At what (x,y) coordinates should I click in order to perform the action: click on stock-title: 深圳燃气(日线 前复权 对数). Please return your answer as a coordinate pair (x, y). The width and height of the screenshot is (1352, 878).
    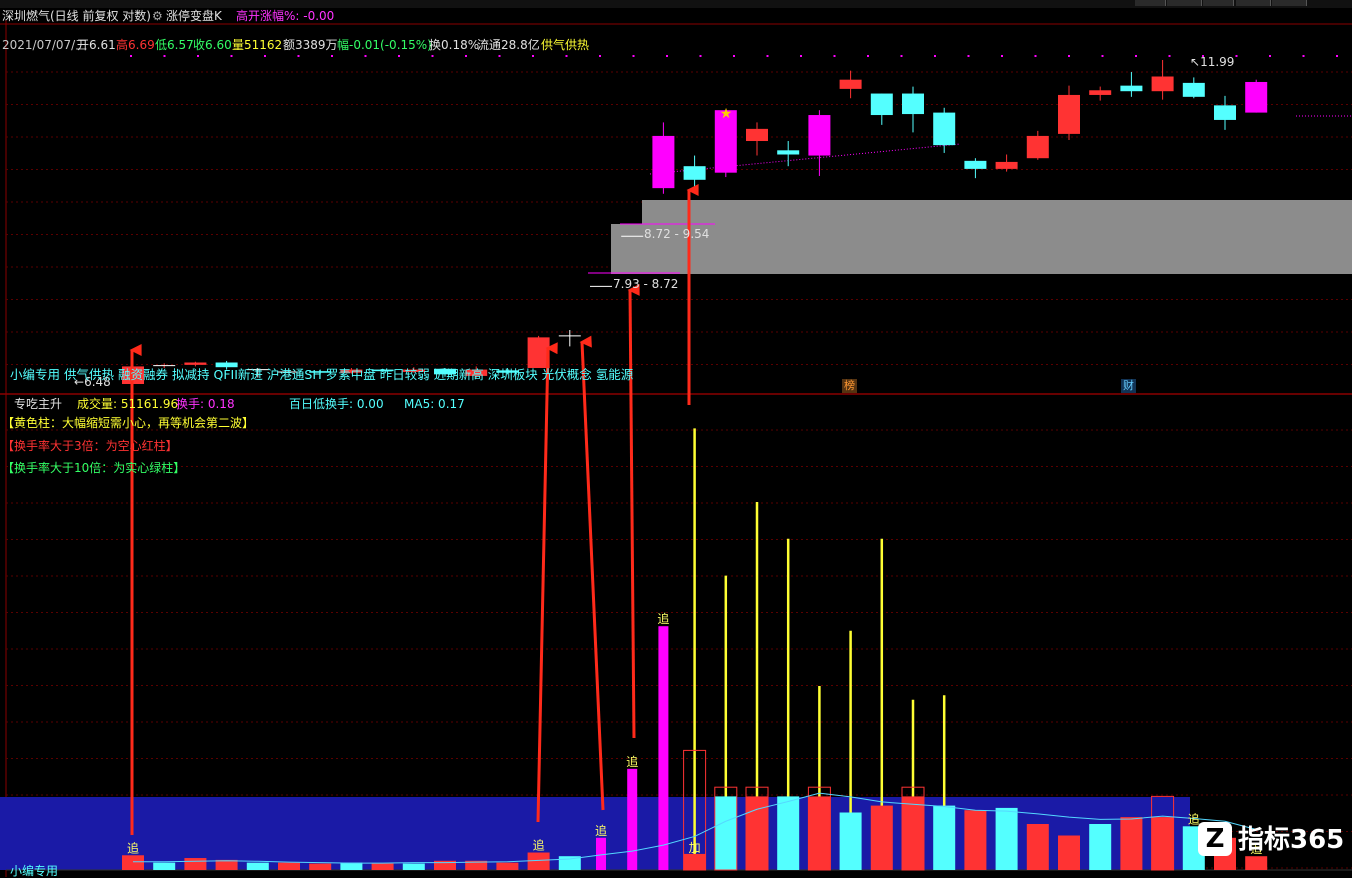
    Looking at the image, I should click on (76, 16).